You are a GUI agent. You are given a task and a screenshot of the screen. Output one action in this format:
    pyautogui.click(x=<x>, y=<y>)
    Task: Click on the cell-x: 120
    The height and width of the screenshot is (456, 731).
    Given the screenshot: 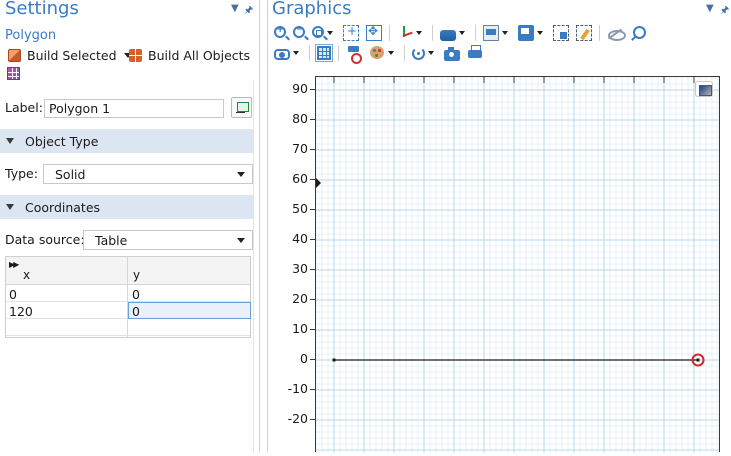 What is the action you would take?
    pyautogui.click(x=21, y=311)
    